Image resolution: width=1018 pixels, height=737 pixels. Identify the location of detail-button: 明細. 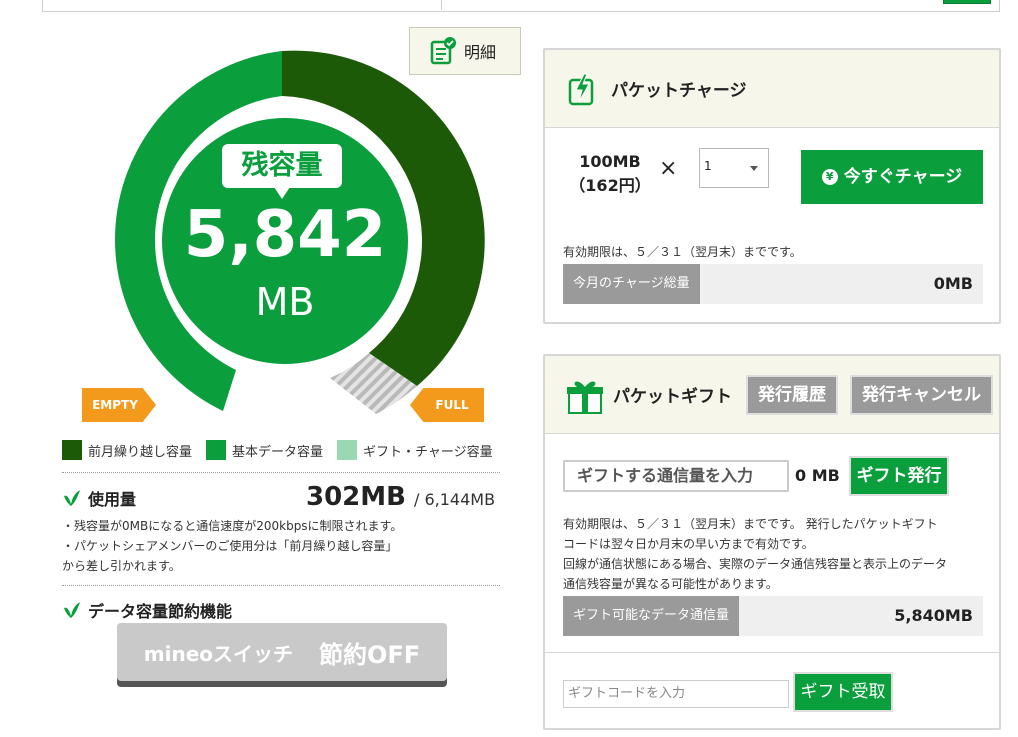
(465, 51).